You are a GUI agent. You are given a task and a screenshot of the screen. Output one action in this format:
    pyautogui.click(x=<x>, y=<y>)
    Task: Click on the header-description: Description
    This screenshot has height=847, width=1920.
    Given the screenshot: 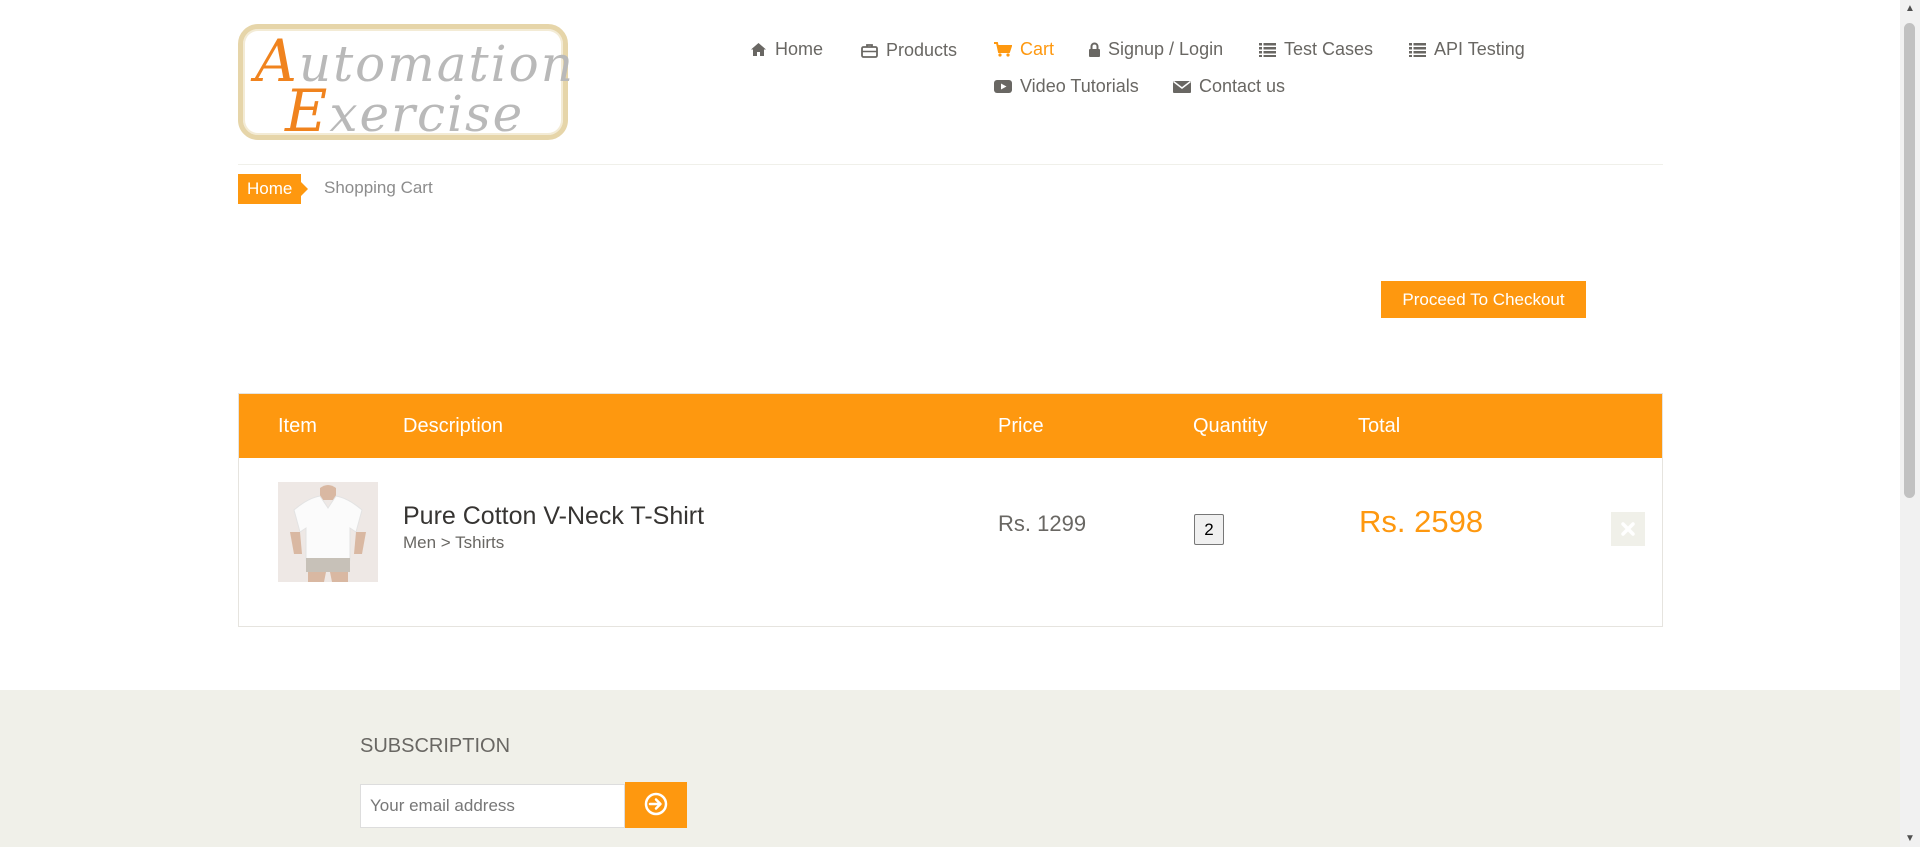 What is the action you would take?
    pyautogui.click(x=453, y=426)
    